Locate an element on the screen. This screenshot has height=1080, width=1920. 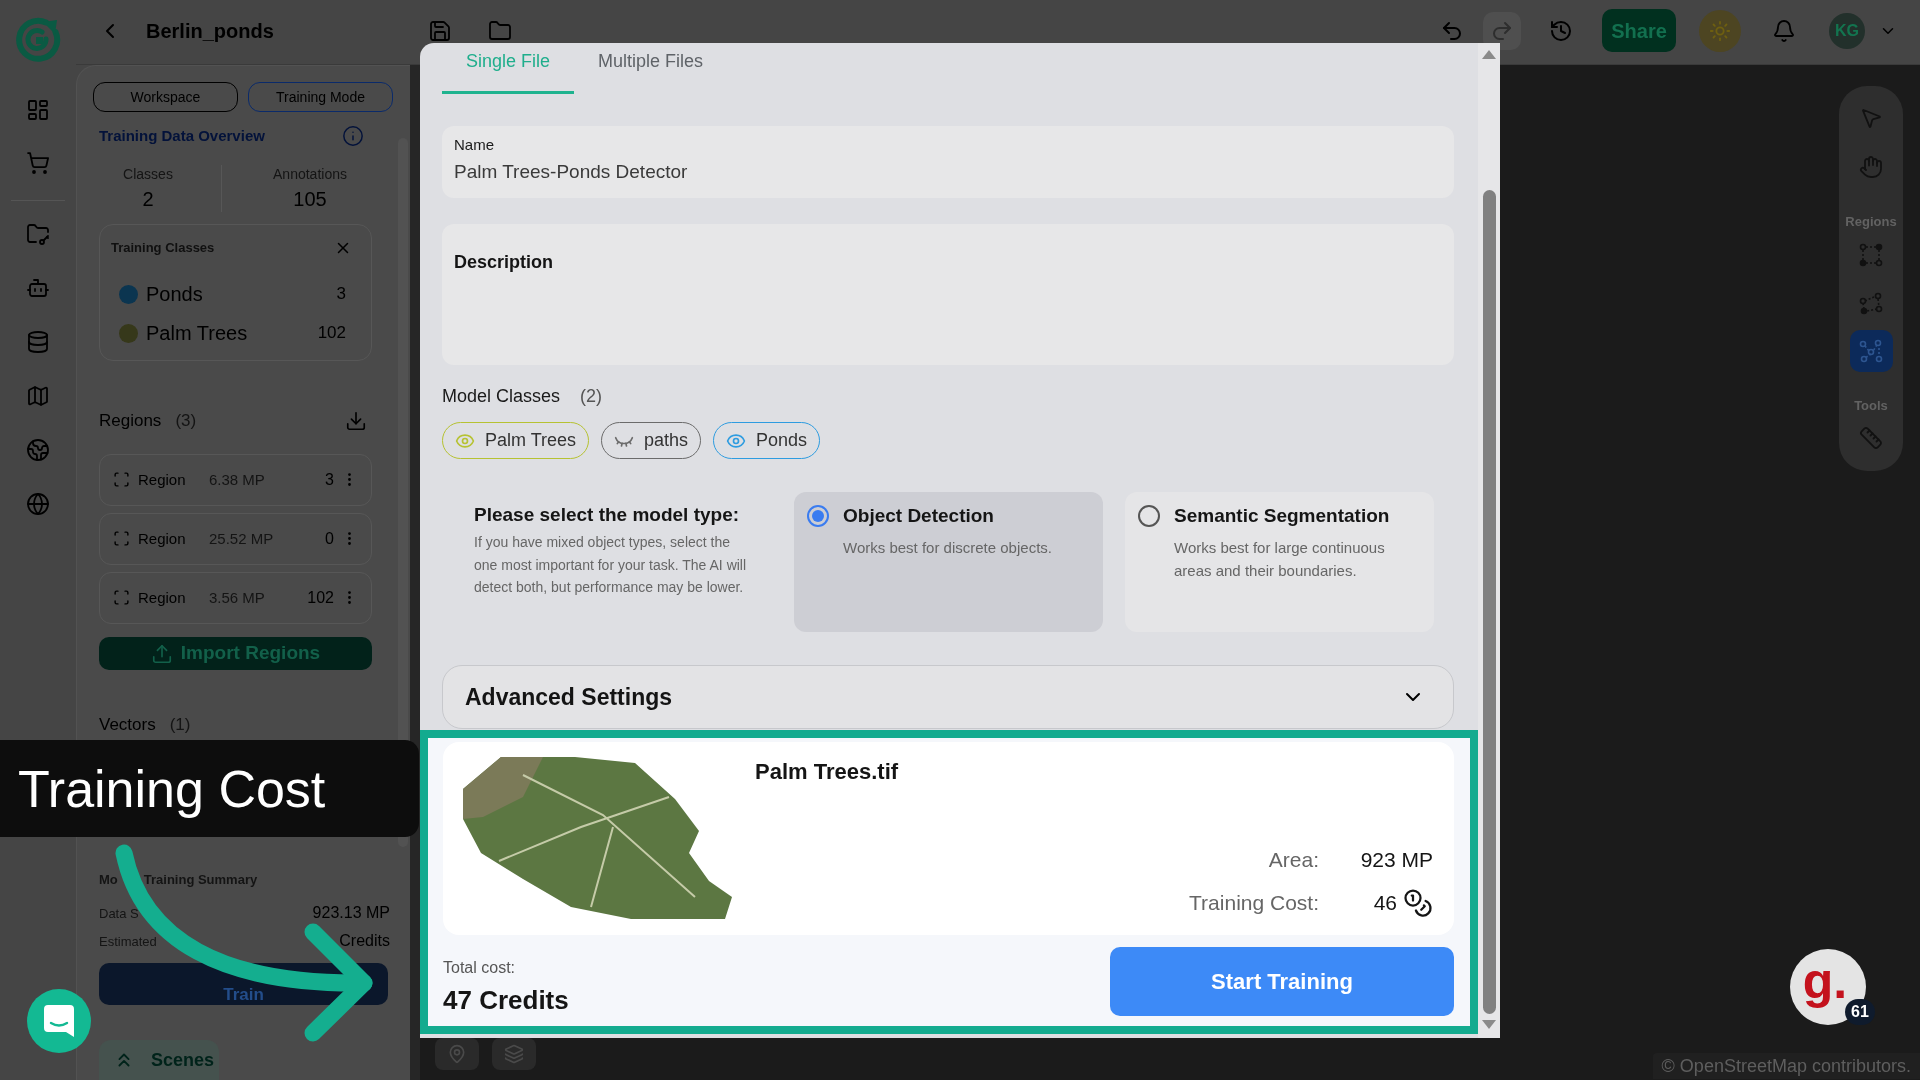
option-title: Semantic Segmentation is located at coordinates (1282, 516).